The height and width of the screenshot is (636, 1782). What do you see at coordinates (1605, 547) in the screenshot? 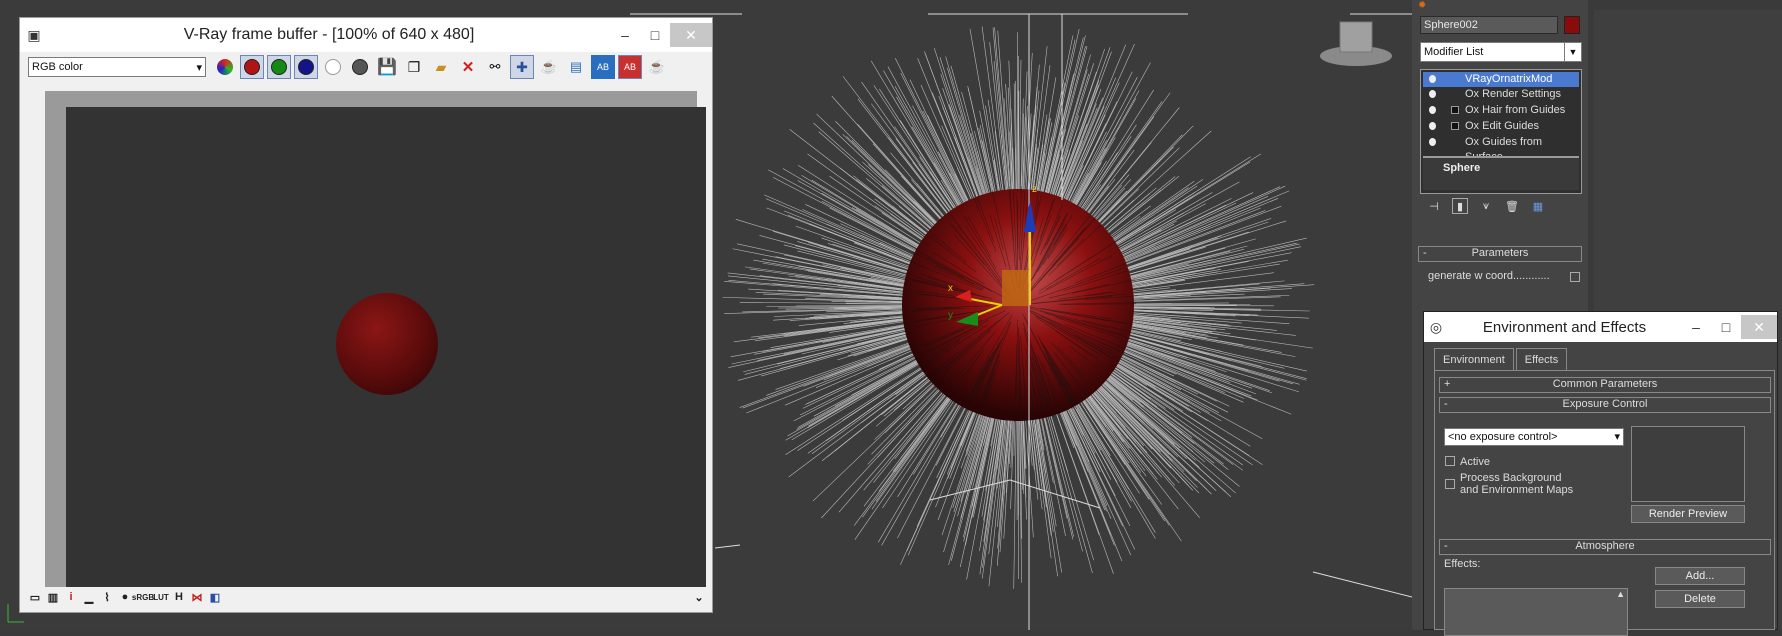
I see `atmosphere-rollout: - Atmosphere` at bounding box center [1605, 547].